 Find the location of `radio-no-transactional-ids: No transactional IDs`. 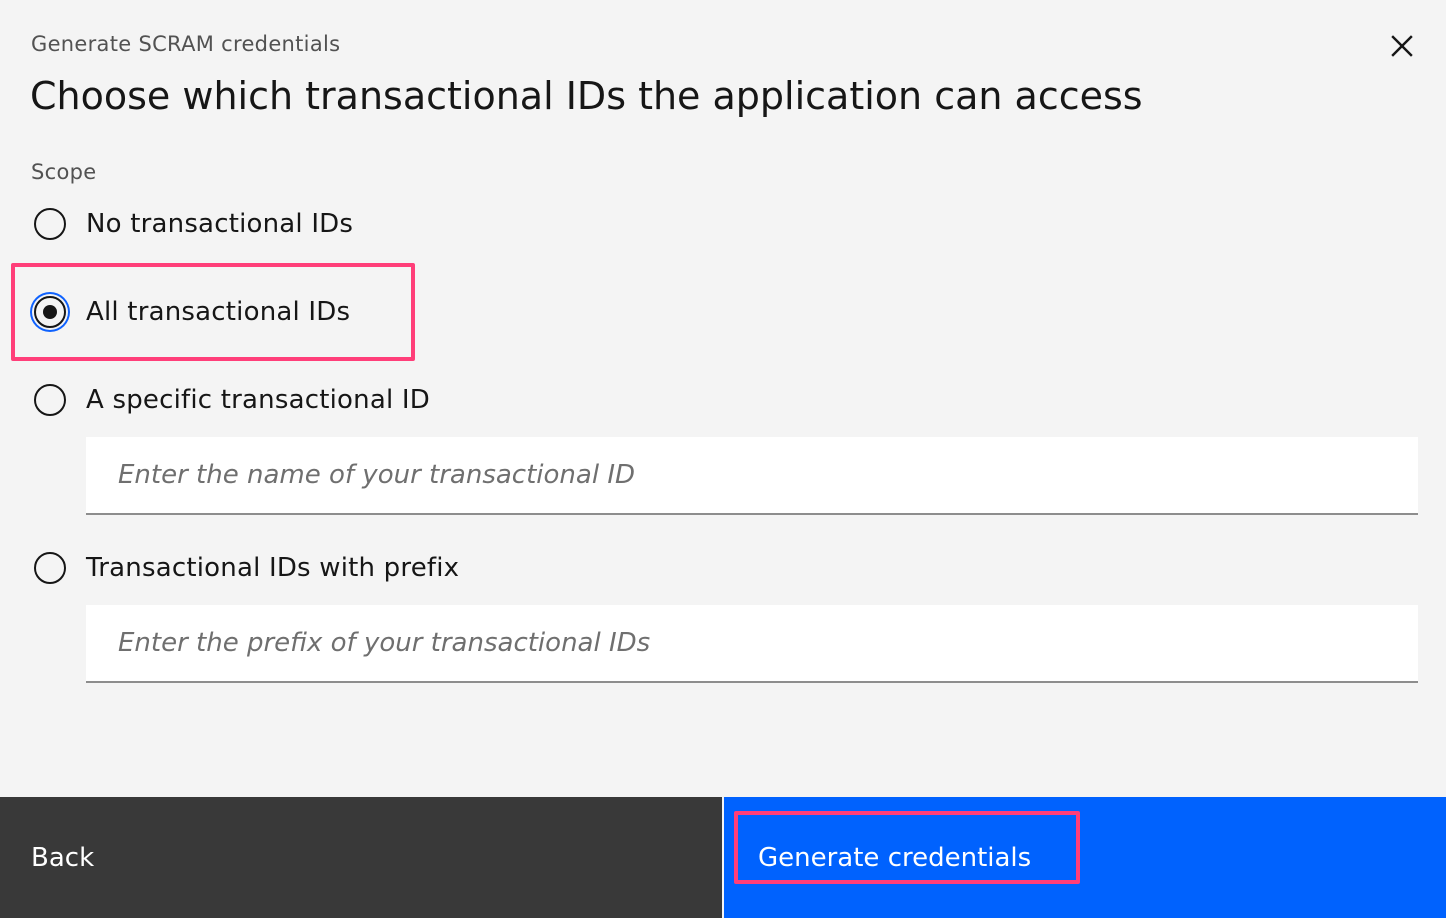

radio-no-transactional-ids: No transactional IDs is located at coordinates (193, 224).